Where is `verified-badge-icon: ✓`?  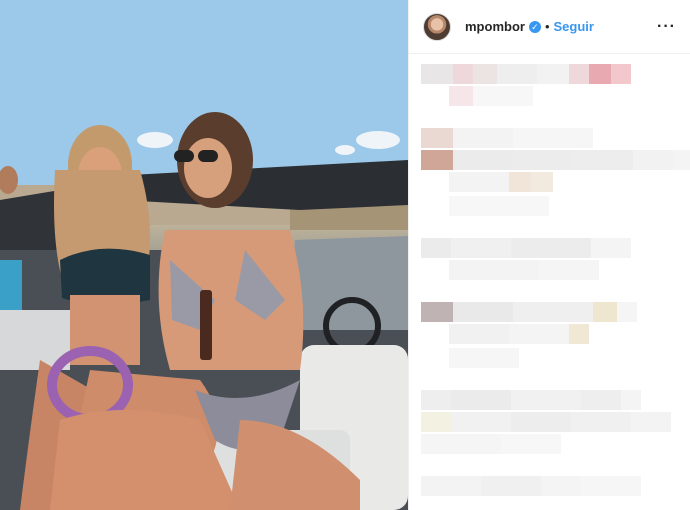 verified-badge-icon: ✓ is located at coordinates (534, 26).